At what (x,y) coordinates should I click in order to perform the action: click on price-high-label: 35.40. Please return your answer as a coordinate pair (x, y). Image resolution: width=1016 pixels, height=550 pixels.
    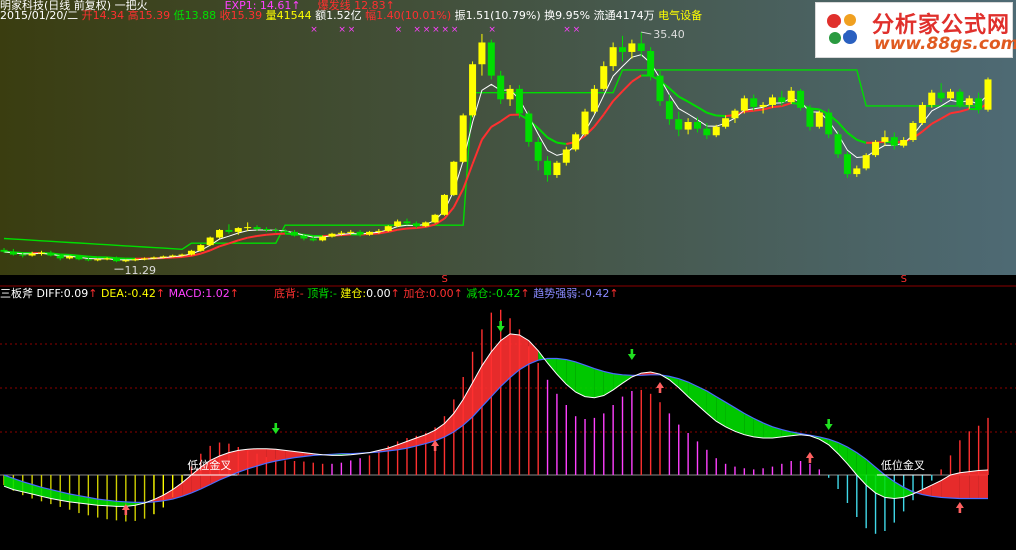
    Looking at the image, I should click on (669, 34).